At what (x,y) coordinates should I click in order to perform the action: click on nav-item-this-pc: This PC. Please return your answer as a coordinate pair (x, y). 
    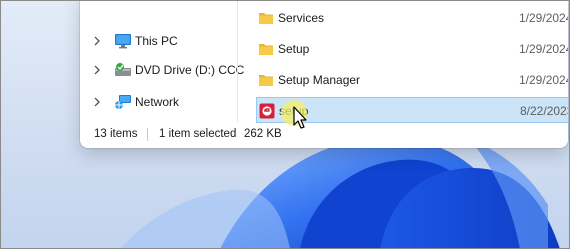
    Looking at the image, I should click on (158, 41).